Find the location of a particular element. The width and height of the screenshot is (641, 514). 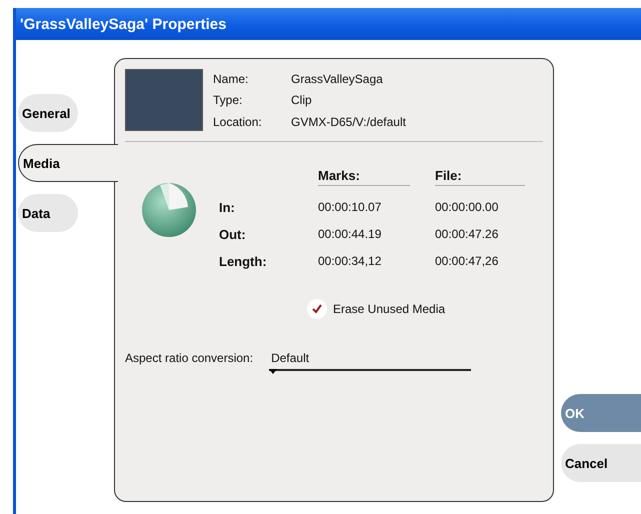

row-label: Length: is located at coordinates (243, 261).